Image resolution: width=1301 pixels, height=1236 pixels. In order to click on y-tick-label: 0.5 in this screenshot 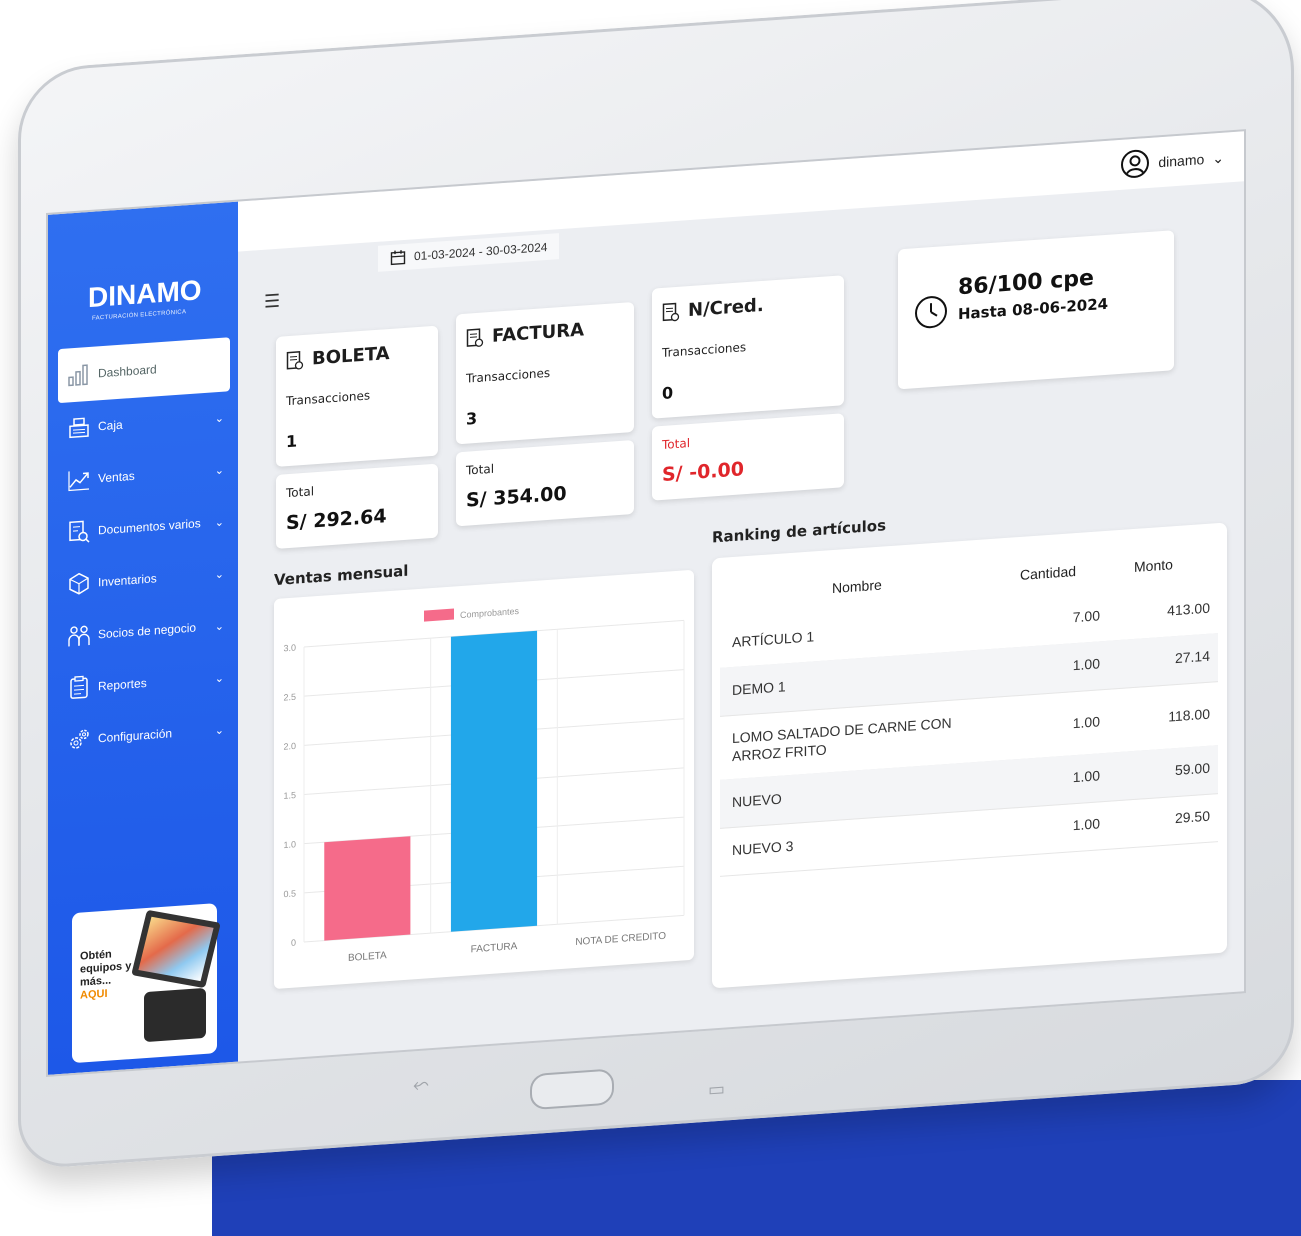, I will do `click(289, 893)`.